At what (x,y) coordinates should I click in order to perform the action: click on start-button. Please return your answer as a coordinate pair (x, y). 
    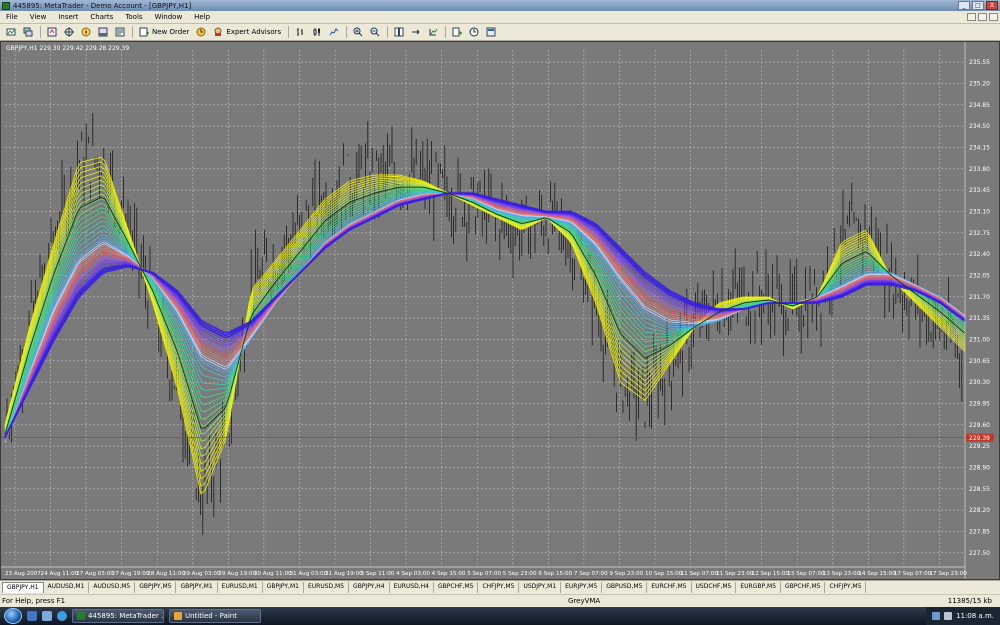
    Looking at the image, I should click on (13, 616).